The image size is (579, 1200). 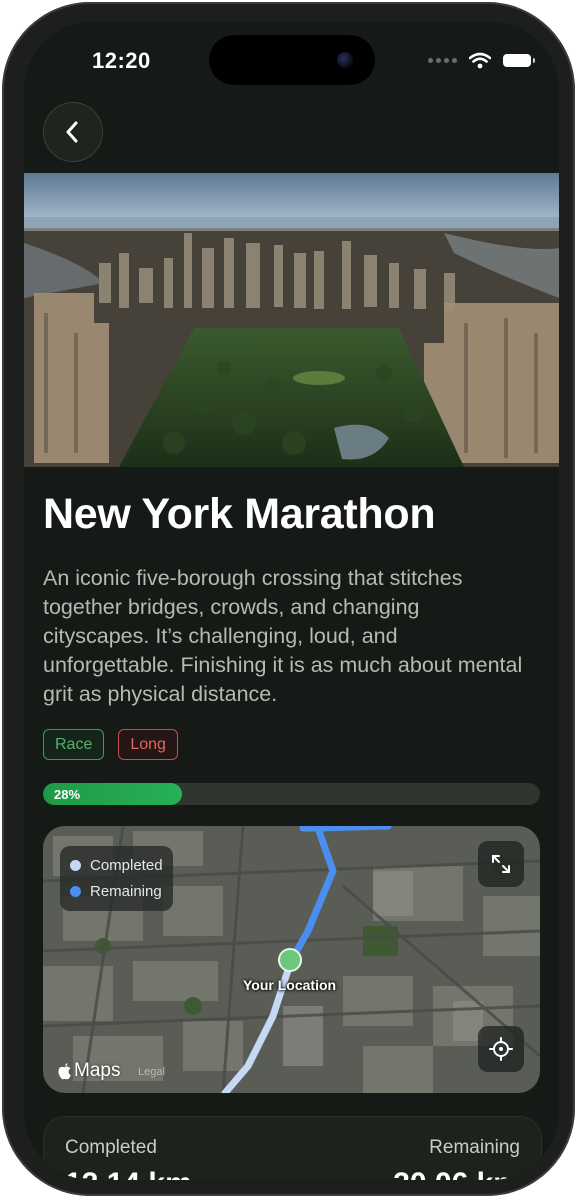 What do you see at coordinates (519, 60) in the screenshot?
I see `battery-icon` at bounding box center [519, 60].